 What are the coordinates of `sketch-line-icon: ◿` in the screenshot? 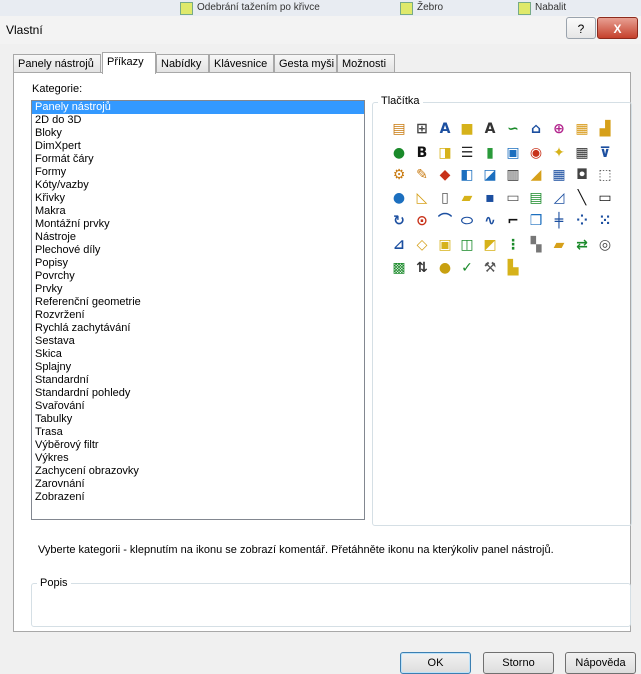 It's located at (559, 198).